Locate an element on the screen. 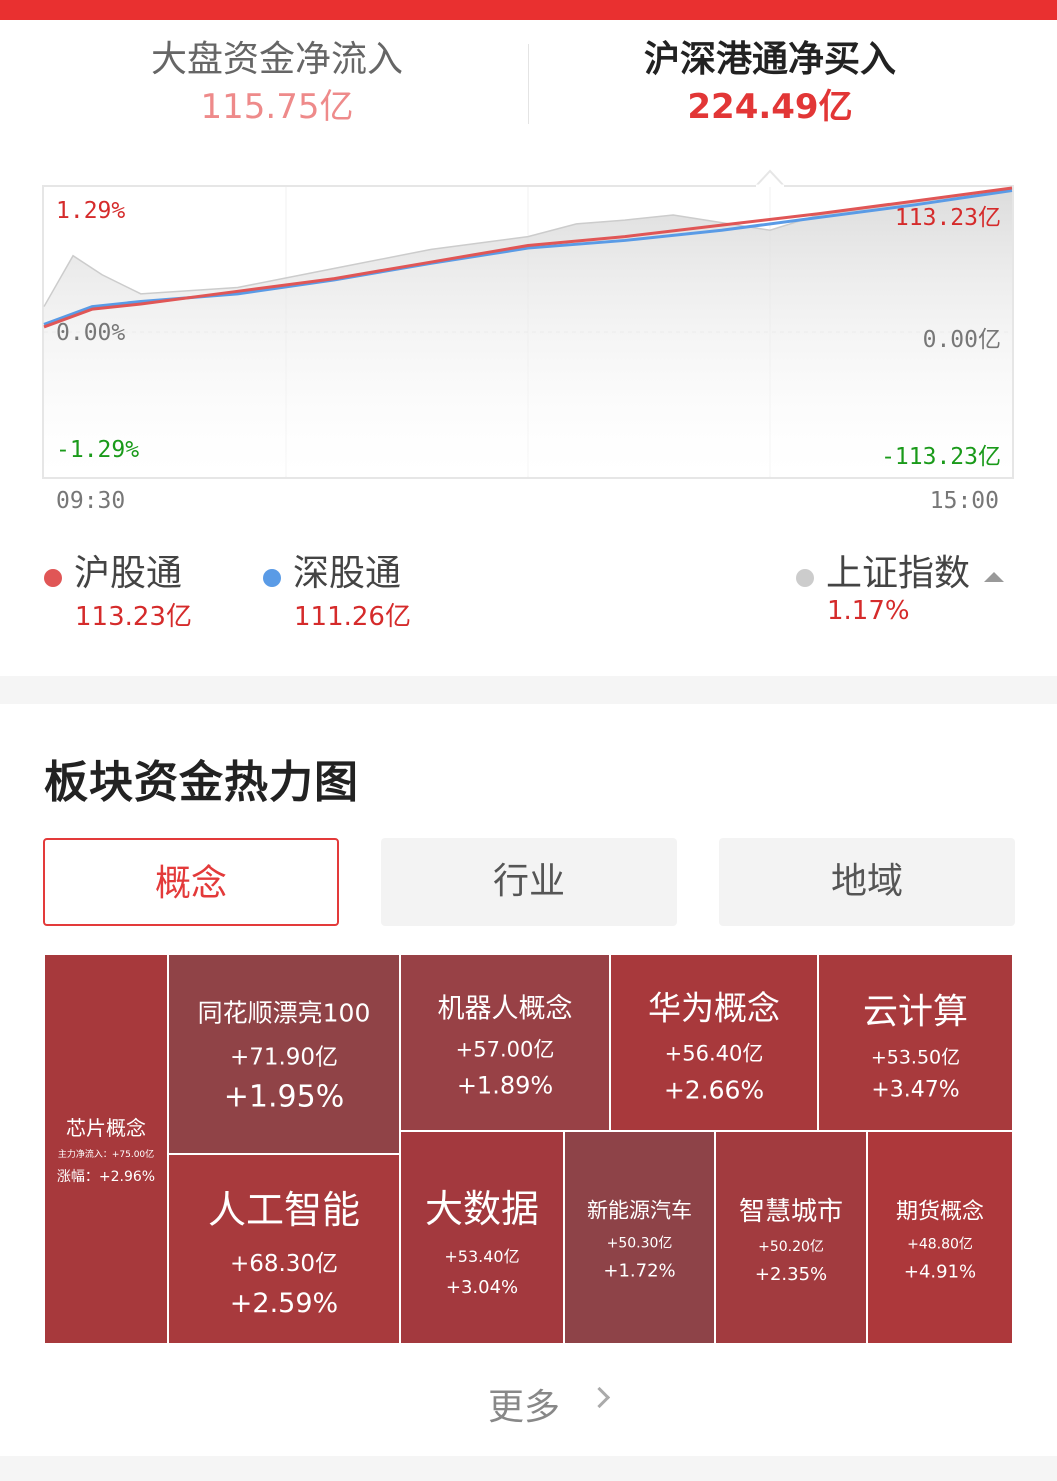 The height and width of the screenshot is (1481, 1057). tile-bigdata: 大数据 +53.40亿 +3.04% is located at coordinates (482, 1237).